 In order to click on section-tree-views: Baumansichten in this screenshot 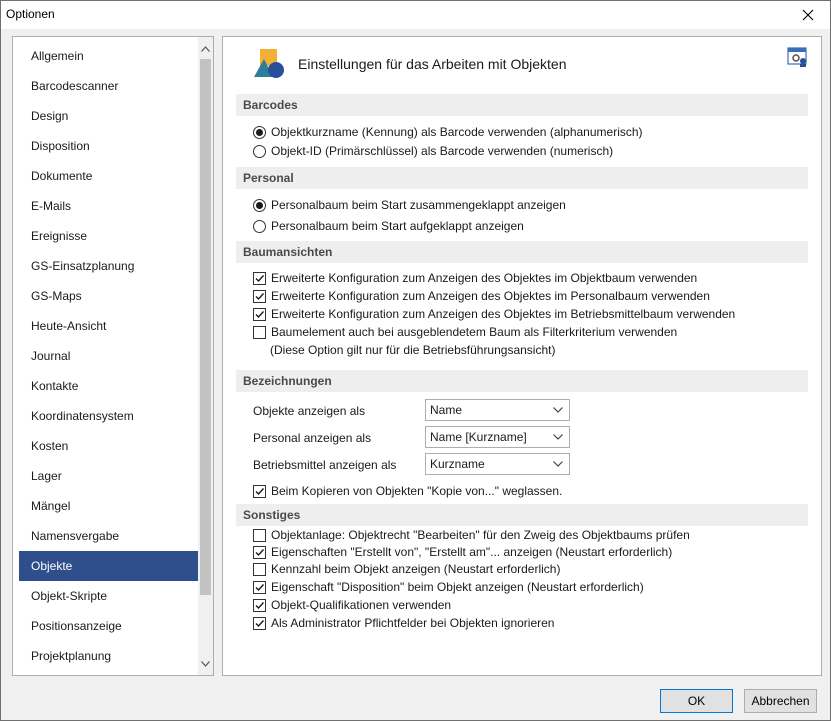, I will do `click(522, 252)`.